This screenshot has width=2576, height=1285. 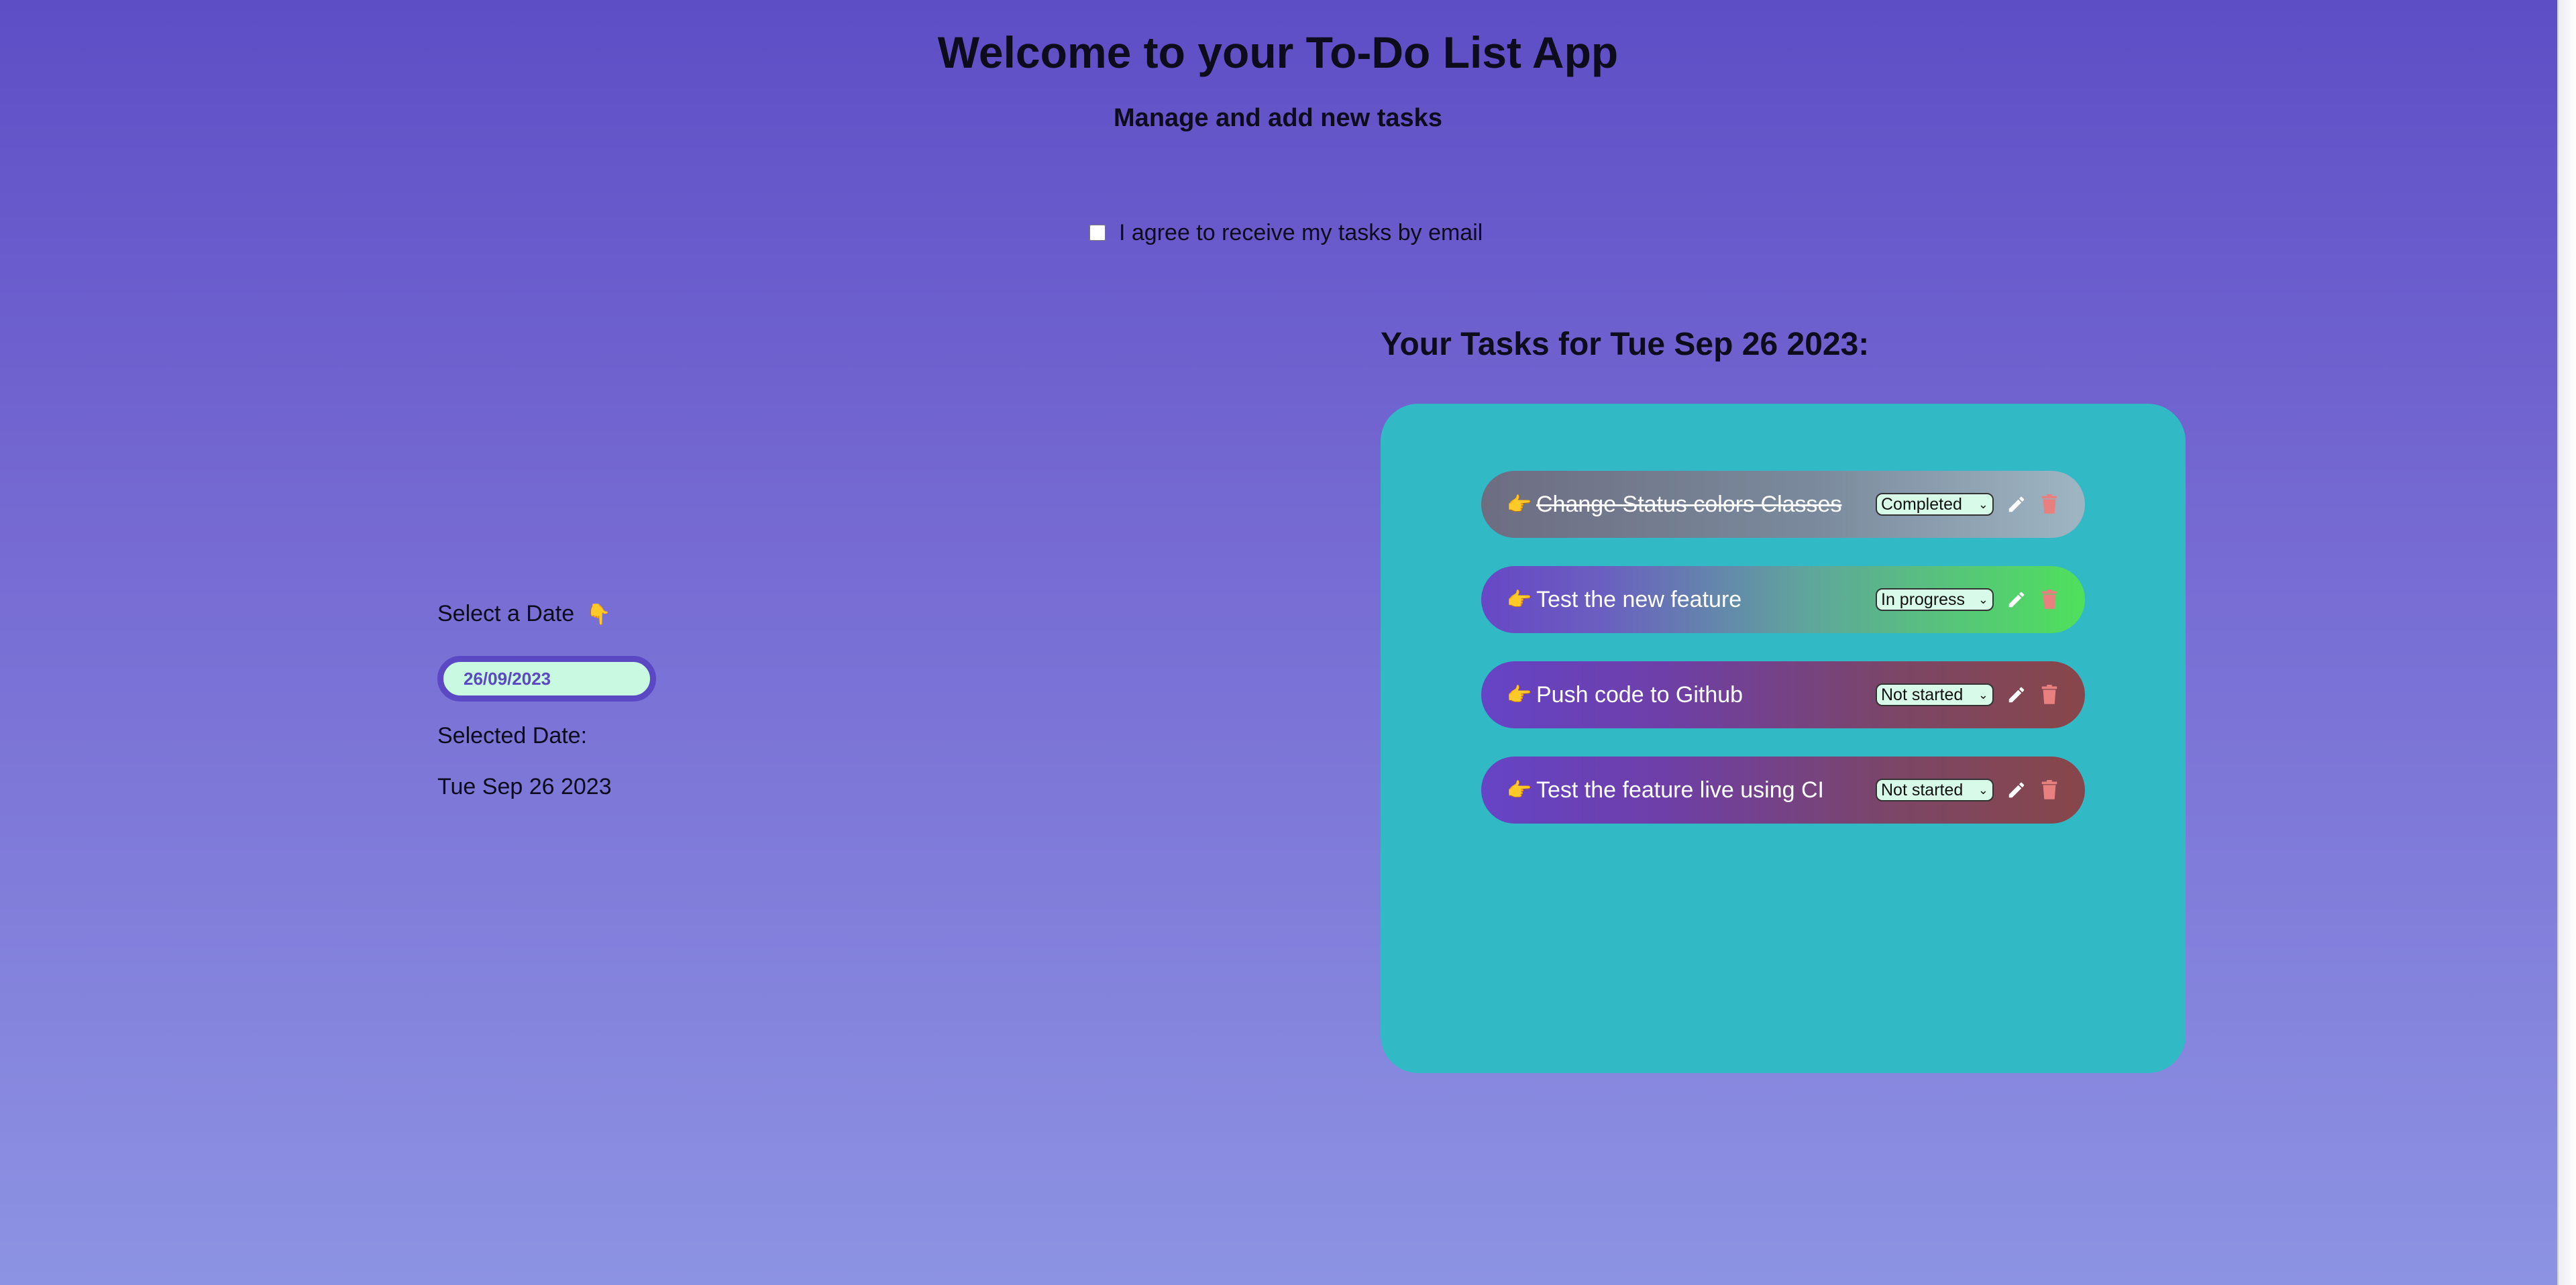 I want to click on finger-down-icon: 👇, so click(x=598, y=615).